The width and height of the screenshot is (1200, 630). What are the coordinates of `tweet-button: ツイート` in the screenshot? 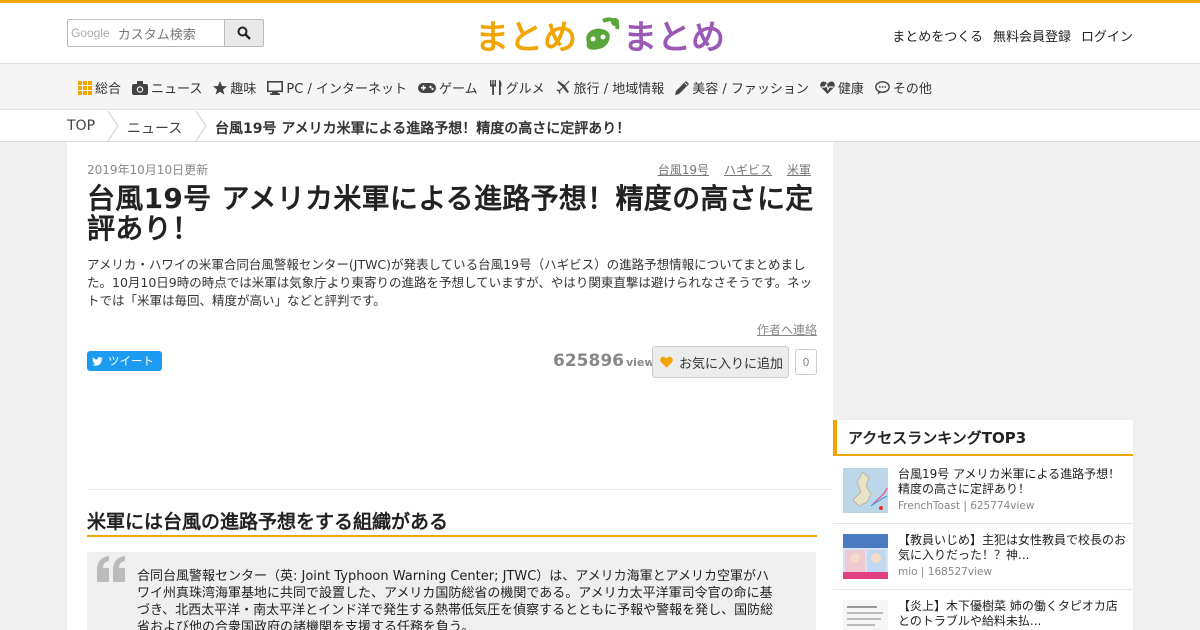 It's located at (124, 361).